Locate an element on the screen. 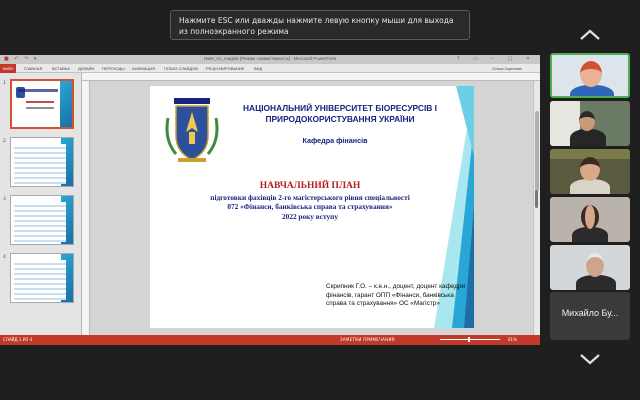 The height and width of the screenshot is (400, 640). ribbon-tab-review: РЕЦЕНЗИРОВАНИЕ is located at coordinates (225, 68).